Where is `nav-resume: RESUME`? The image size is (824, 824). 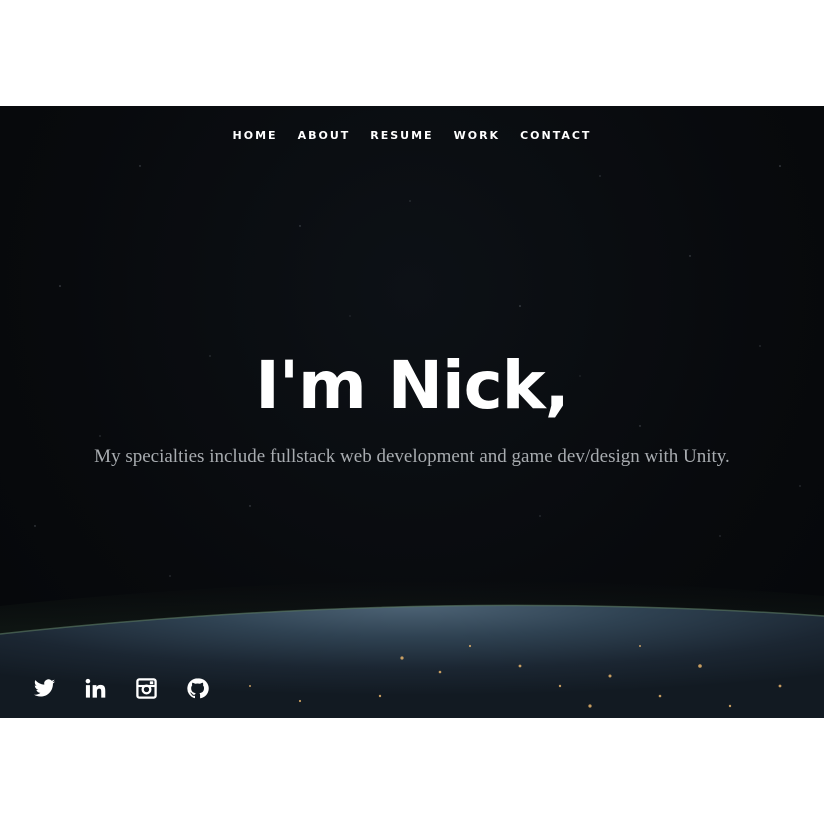
nav-resume: RESUME is located at coordinates (401, 135).